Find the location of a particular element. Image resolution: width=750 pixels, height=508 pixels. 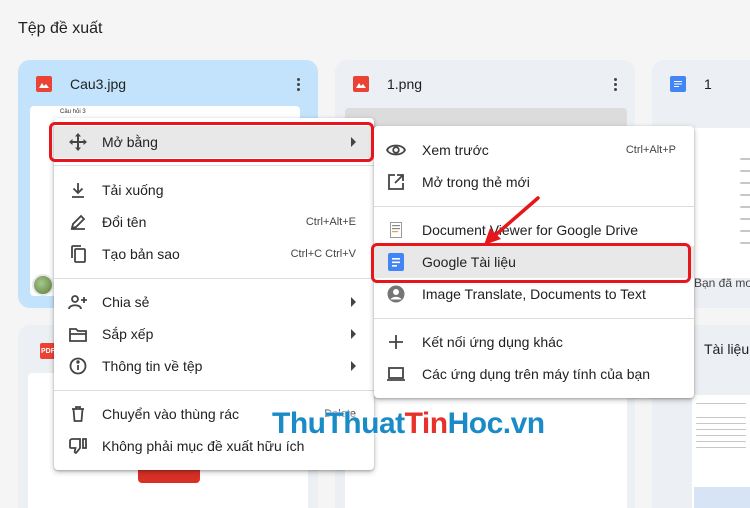

add-person-icon is located at coordinates (78, 302).